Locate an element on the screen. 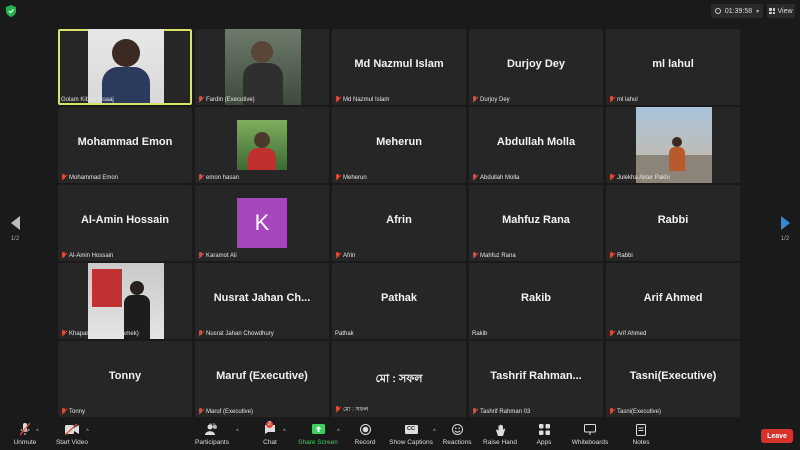  apps-button: Apps is located at coordinates (544, 434).